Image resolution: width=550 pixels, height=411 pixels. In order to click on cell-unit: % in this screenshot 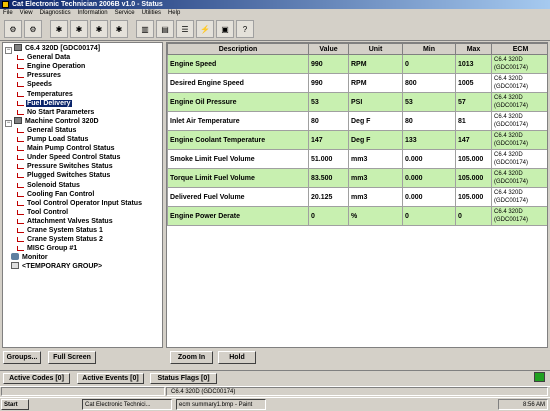, I will do `click(375, 216)`.